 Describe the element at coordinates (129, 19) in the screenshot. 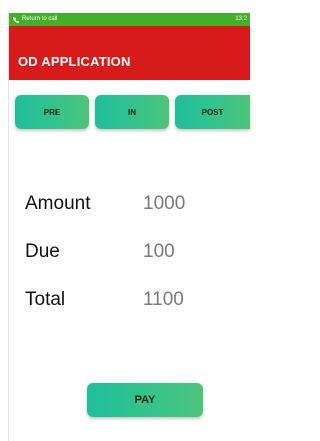

I see `status-bar: Return to call 13:2` at that location.